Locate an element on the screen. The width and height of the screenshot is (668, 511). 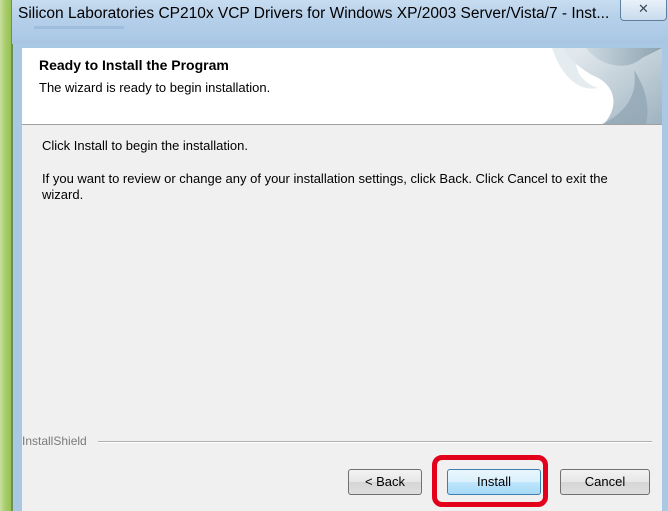
back-button: < Back is located at coordinates (385, 482).